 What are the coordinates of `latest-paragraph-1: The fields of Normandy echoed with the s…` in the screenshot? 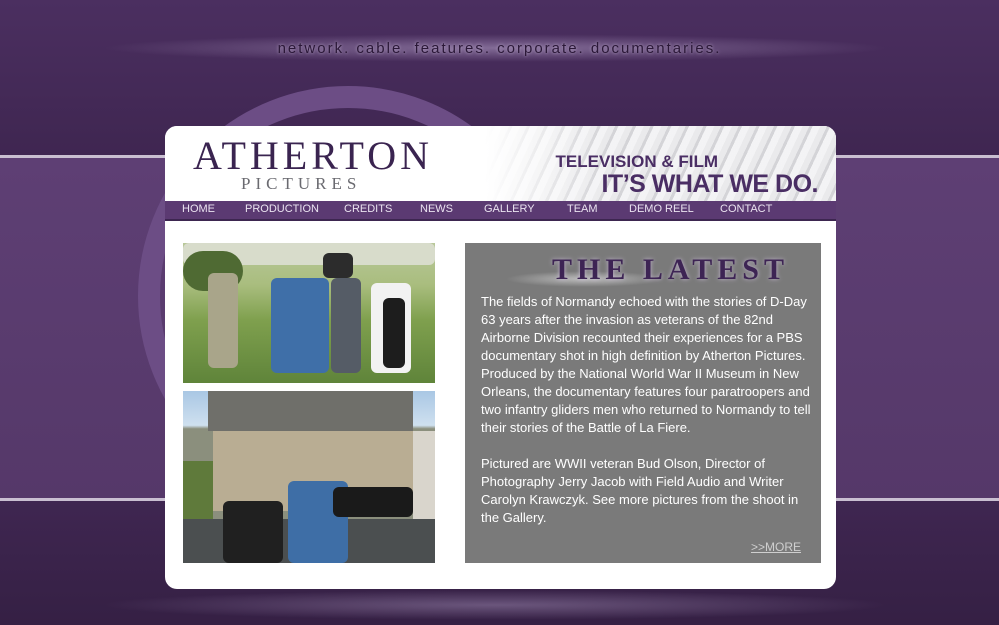 It's located at (646, 364).